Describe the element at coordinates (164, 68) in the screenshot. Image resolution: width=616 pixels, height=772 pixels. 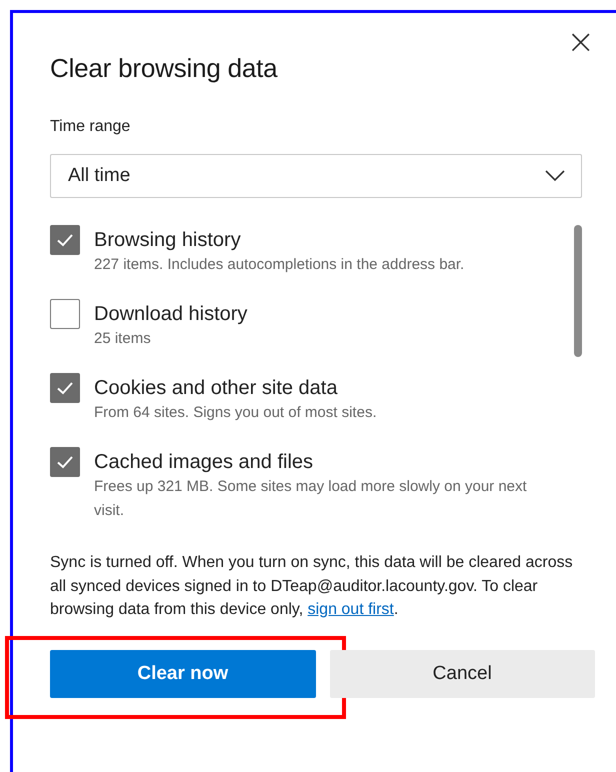
I see `dialog-title: Clear browsing data` at that location.